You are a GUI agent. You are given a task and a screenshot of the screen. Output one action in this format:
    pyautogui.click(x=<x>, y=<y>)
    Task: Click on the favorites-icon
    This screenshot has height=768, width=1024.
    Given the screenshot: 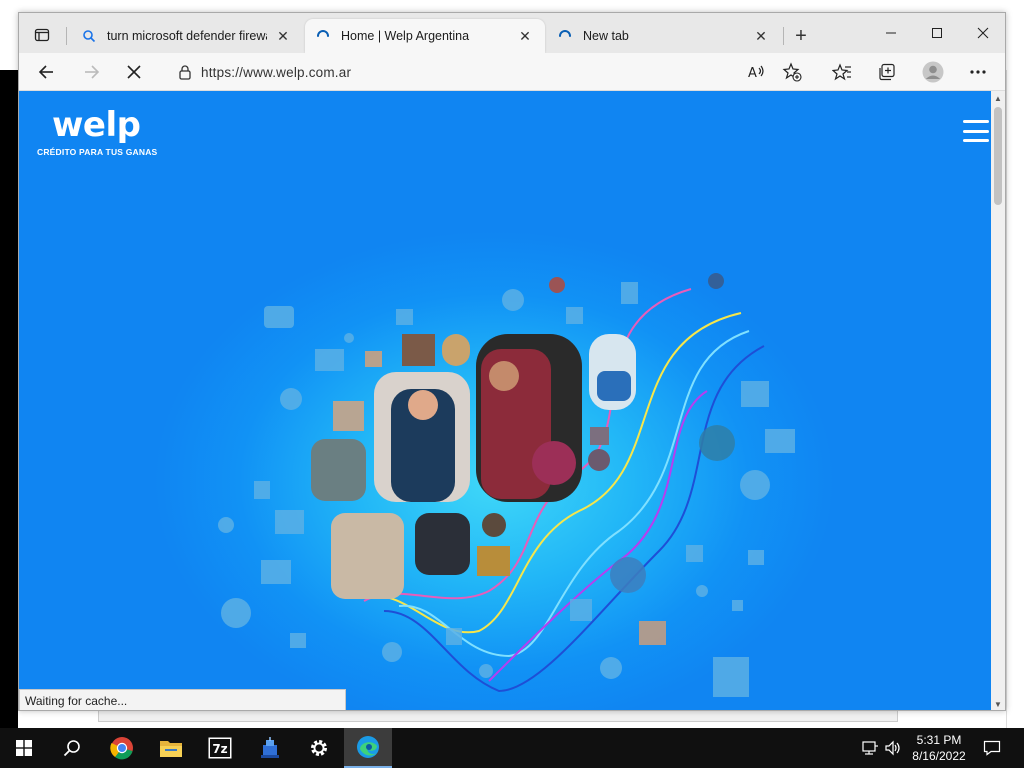 What is the action you would take?
    pyautogui.click(x=841, y=72)
    